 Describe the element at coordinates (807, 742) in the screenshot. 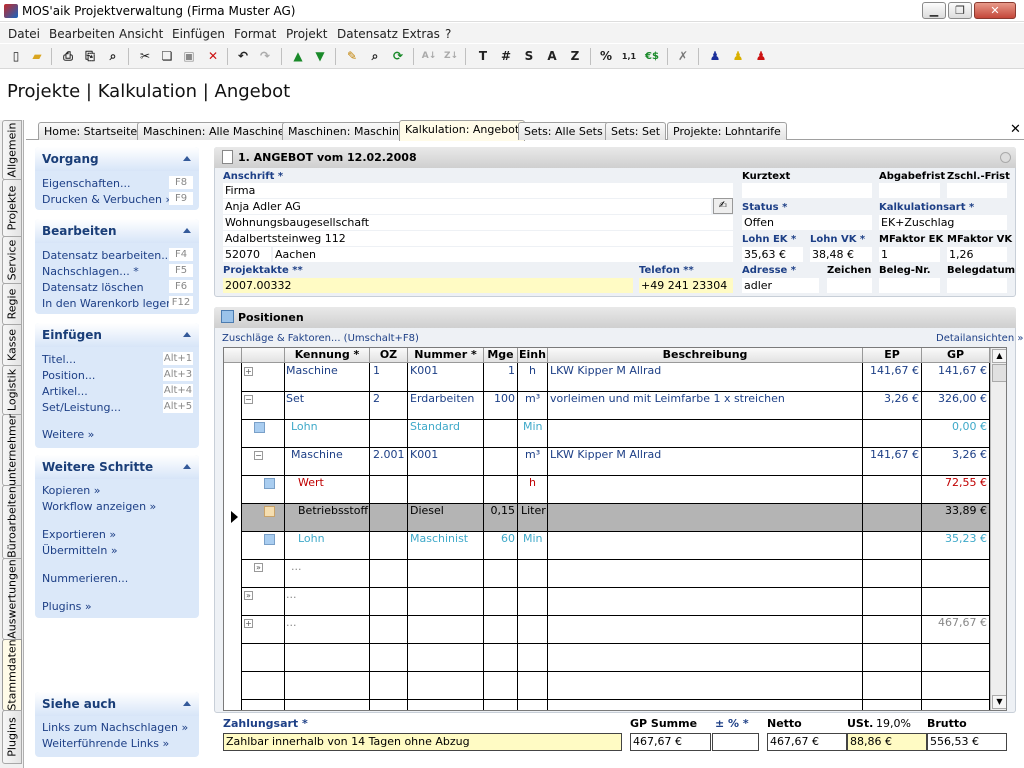

I see `netto-field: 467,67 €` at that location.